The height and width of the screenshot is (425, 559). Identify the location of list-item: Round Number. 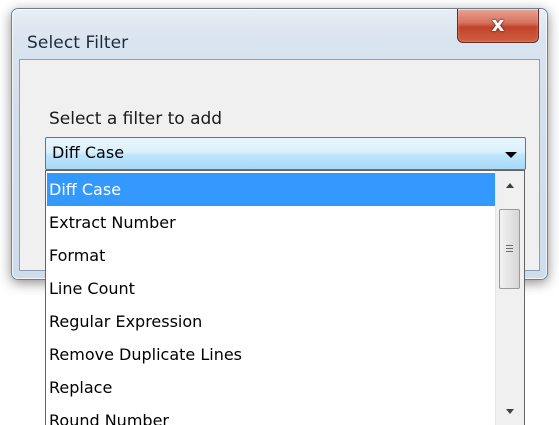
(271, 414).